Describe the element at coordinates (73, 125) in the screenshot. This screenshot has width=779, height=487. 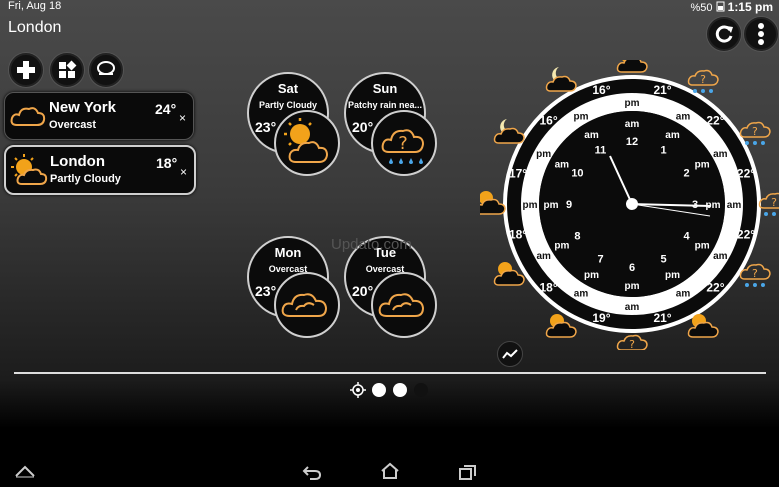
I see `city-condition: Overcast` at that location.